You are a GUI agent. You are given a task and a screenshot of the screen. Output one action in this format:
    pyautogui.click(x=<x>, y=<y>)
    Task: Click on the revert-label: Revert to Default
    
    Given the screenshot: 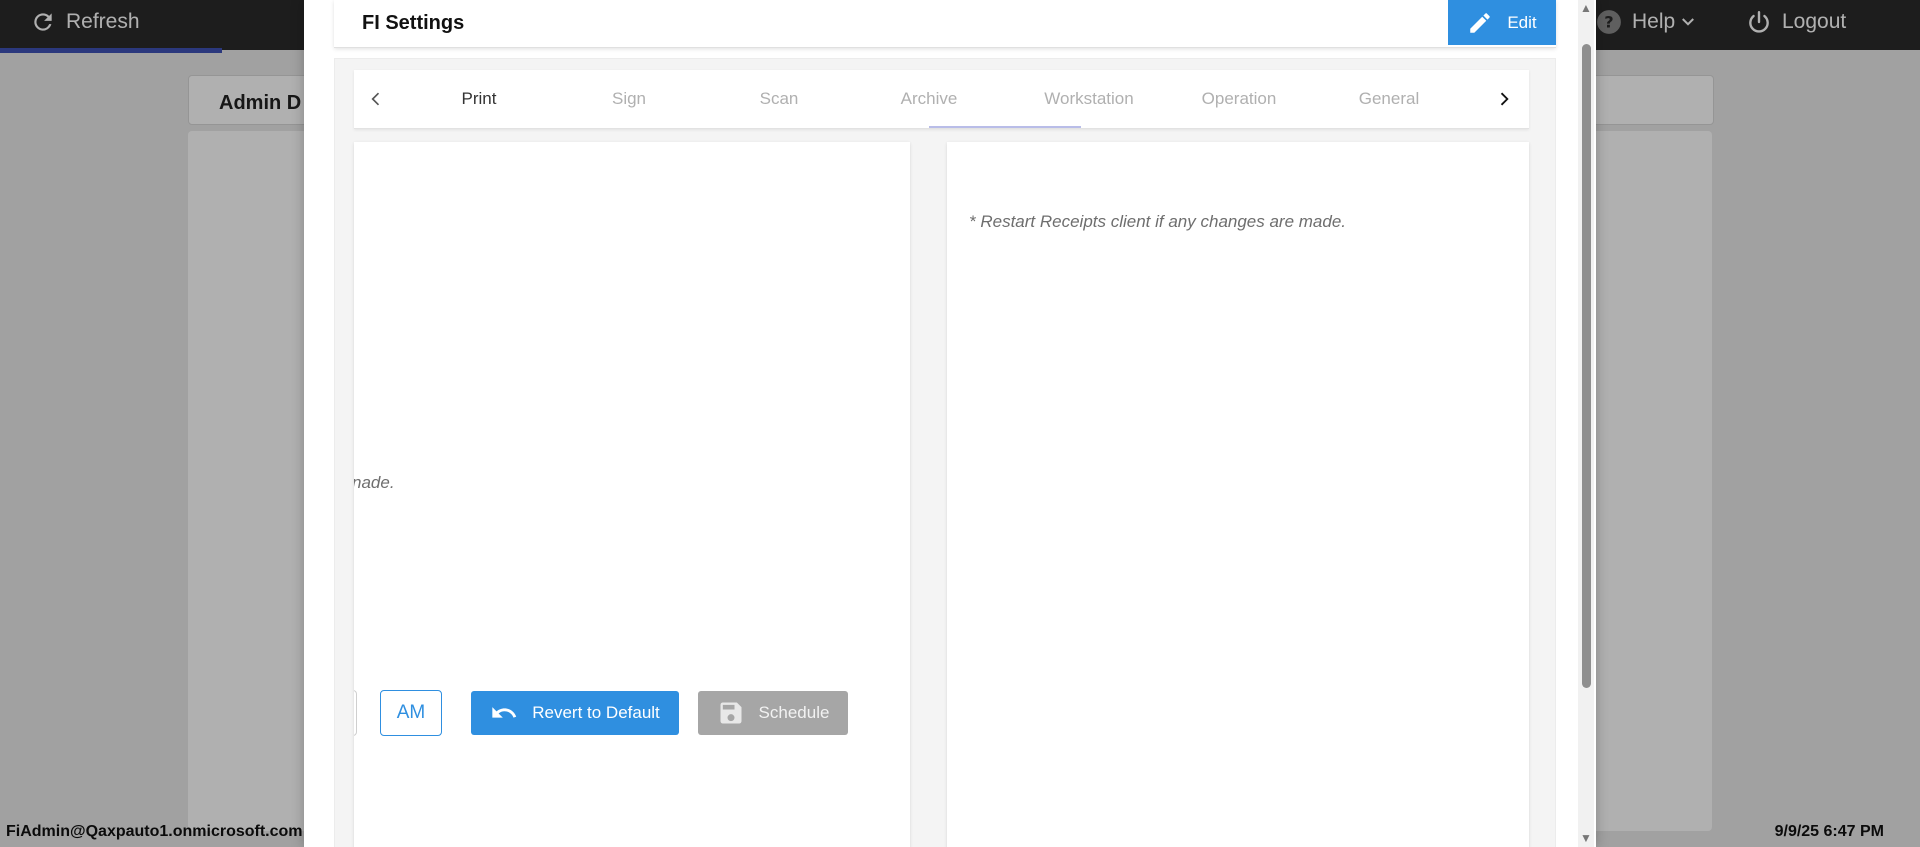 What is the action you would take?
    pyautogui.click(x=596, y=712)
    